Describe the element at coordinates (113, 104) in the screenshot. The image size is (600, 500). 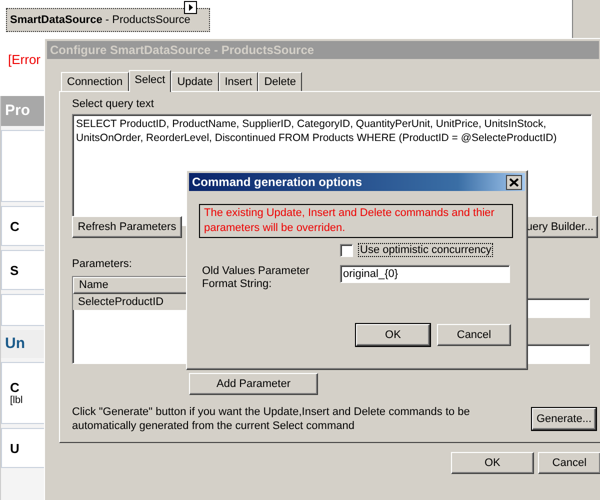
I see `query-label: Select query text` at that location.